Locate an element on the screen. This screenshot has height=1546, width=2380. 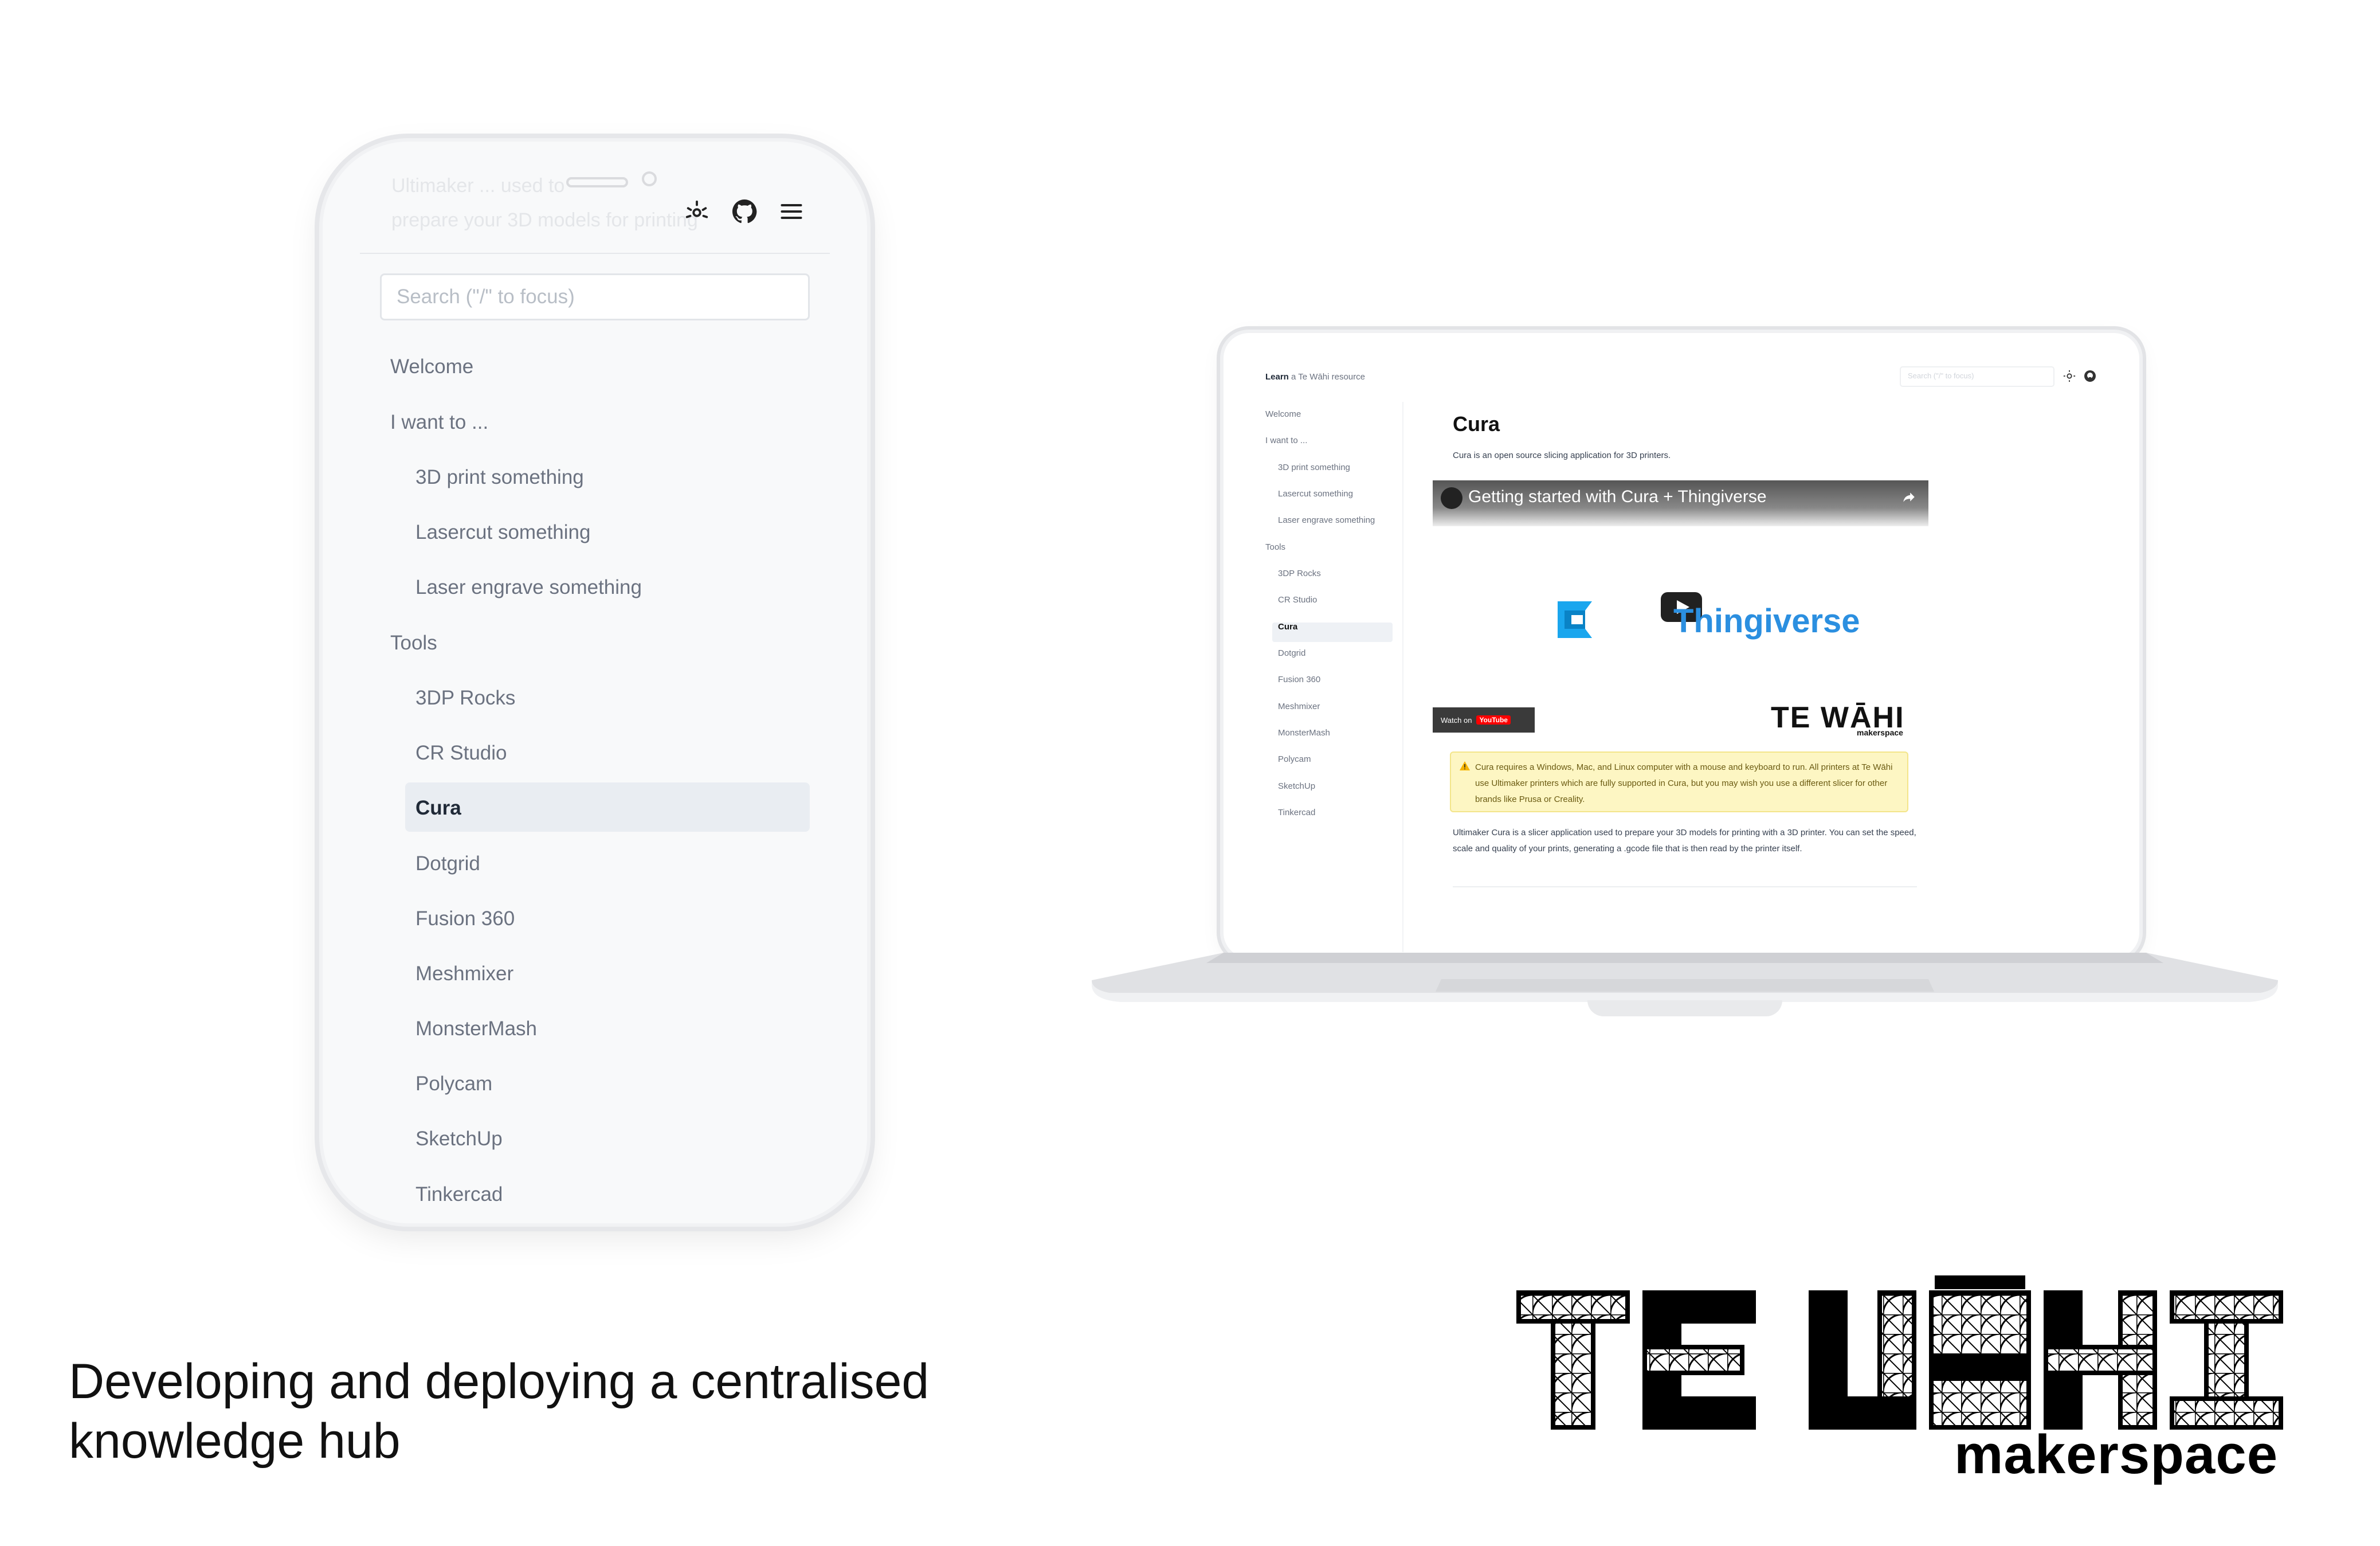
sidebar-item-cr-studio: CR Studio is located at coordinates (461, 753).